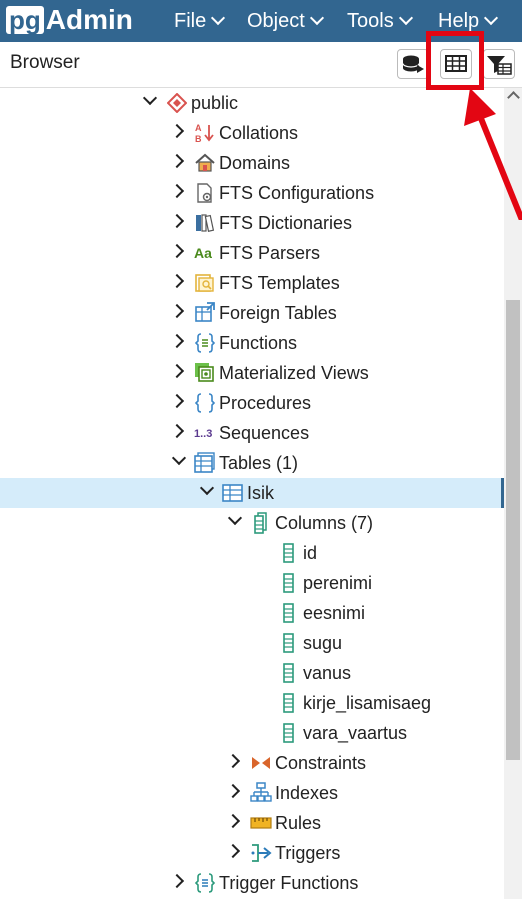 The image size is (522, 899). I want to click on collation-icon: AB, so click(205, 133).